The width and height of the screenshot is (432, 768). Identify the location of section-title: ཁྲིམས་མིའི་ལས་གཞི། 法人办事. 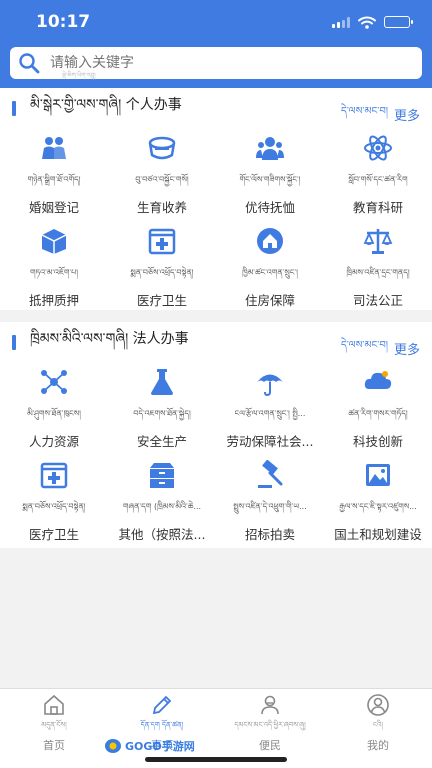
(109, 339).